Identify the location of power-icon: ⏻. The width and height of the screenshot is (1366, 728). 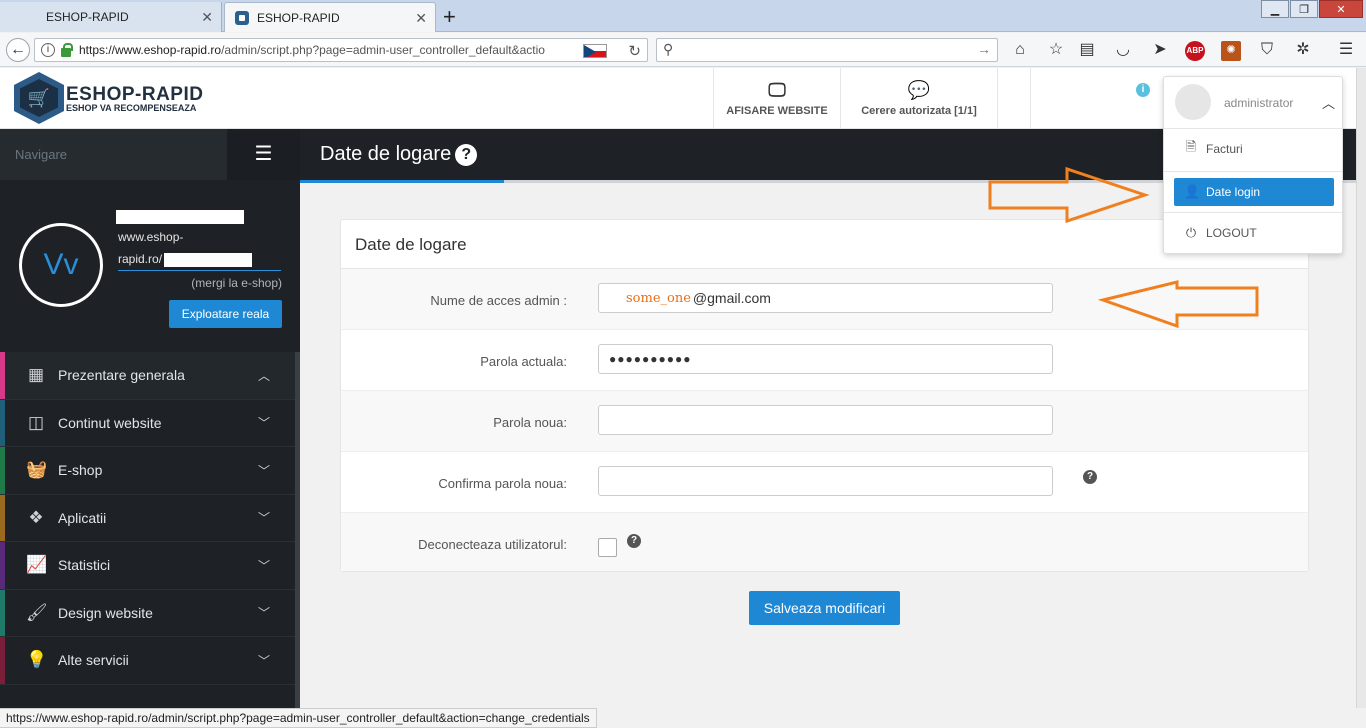
(1191, 232).